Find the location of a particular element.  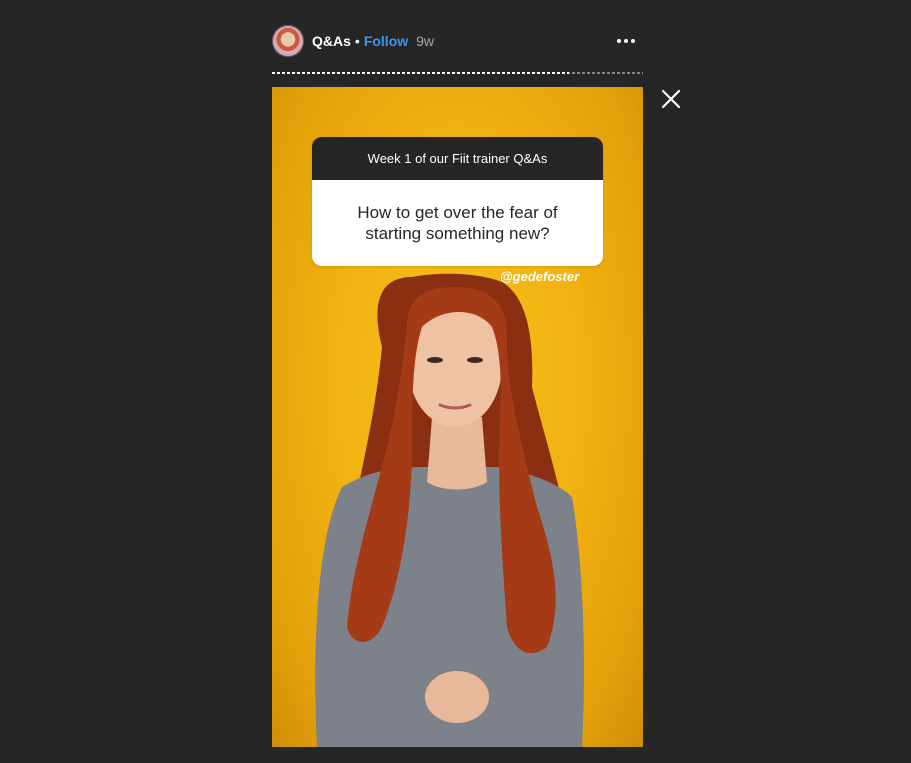

more-options-icon is located at coordinates (626, 41).